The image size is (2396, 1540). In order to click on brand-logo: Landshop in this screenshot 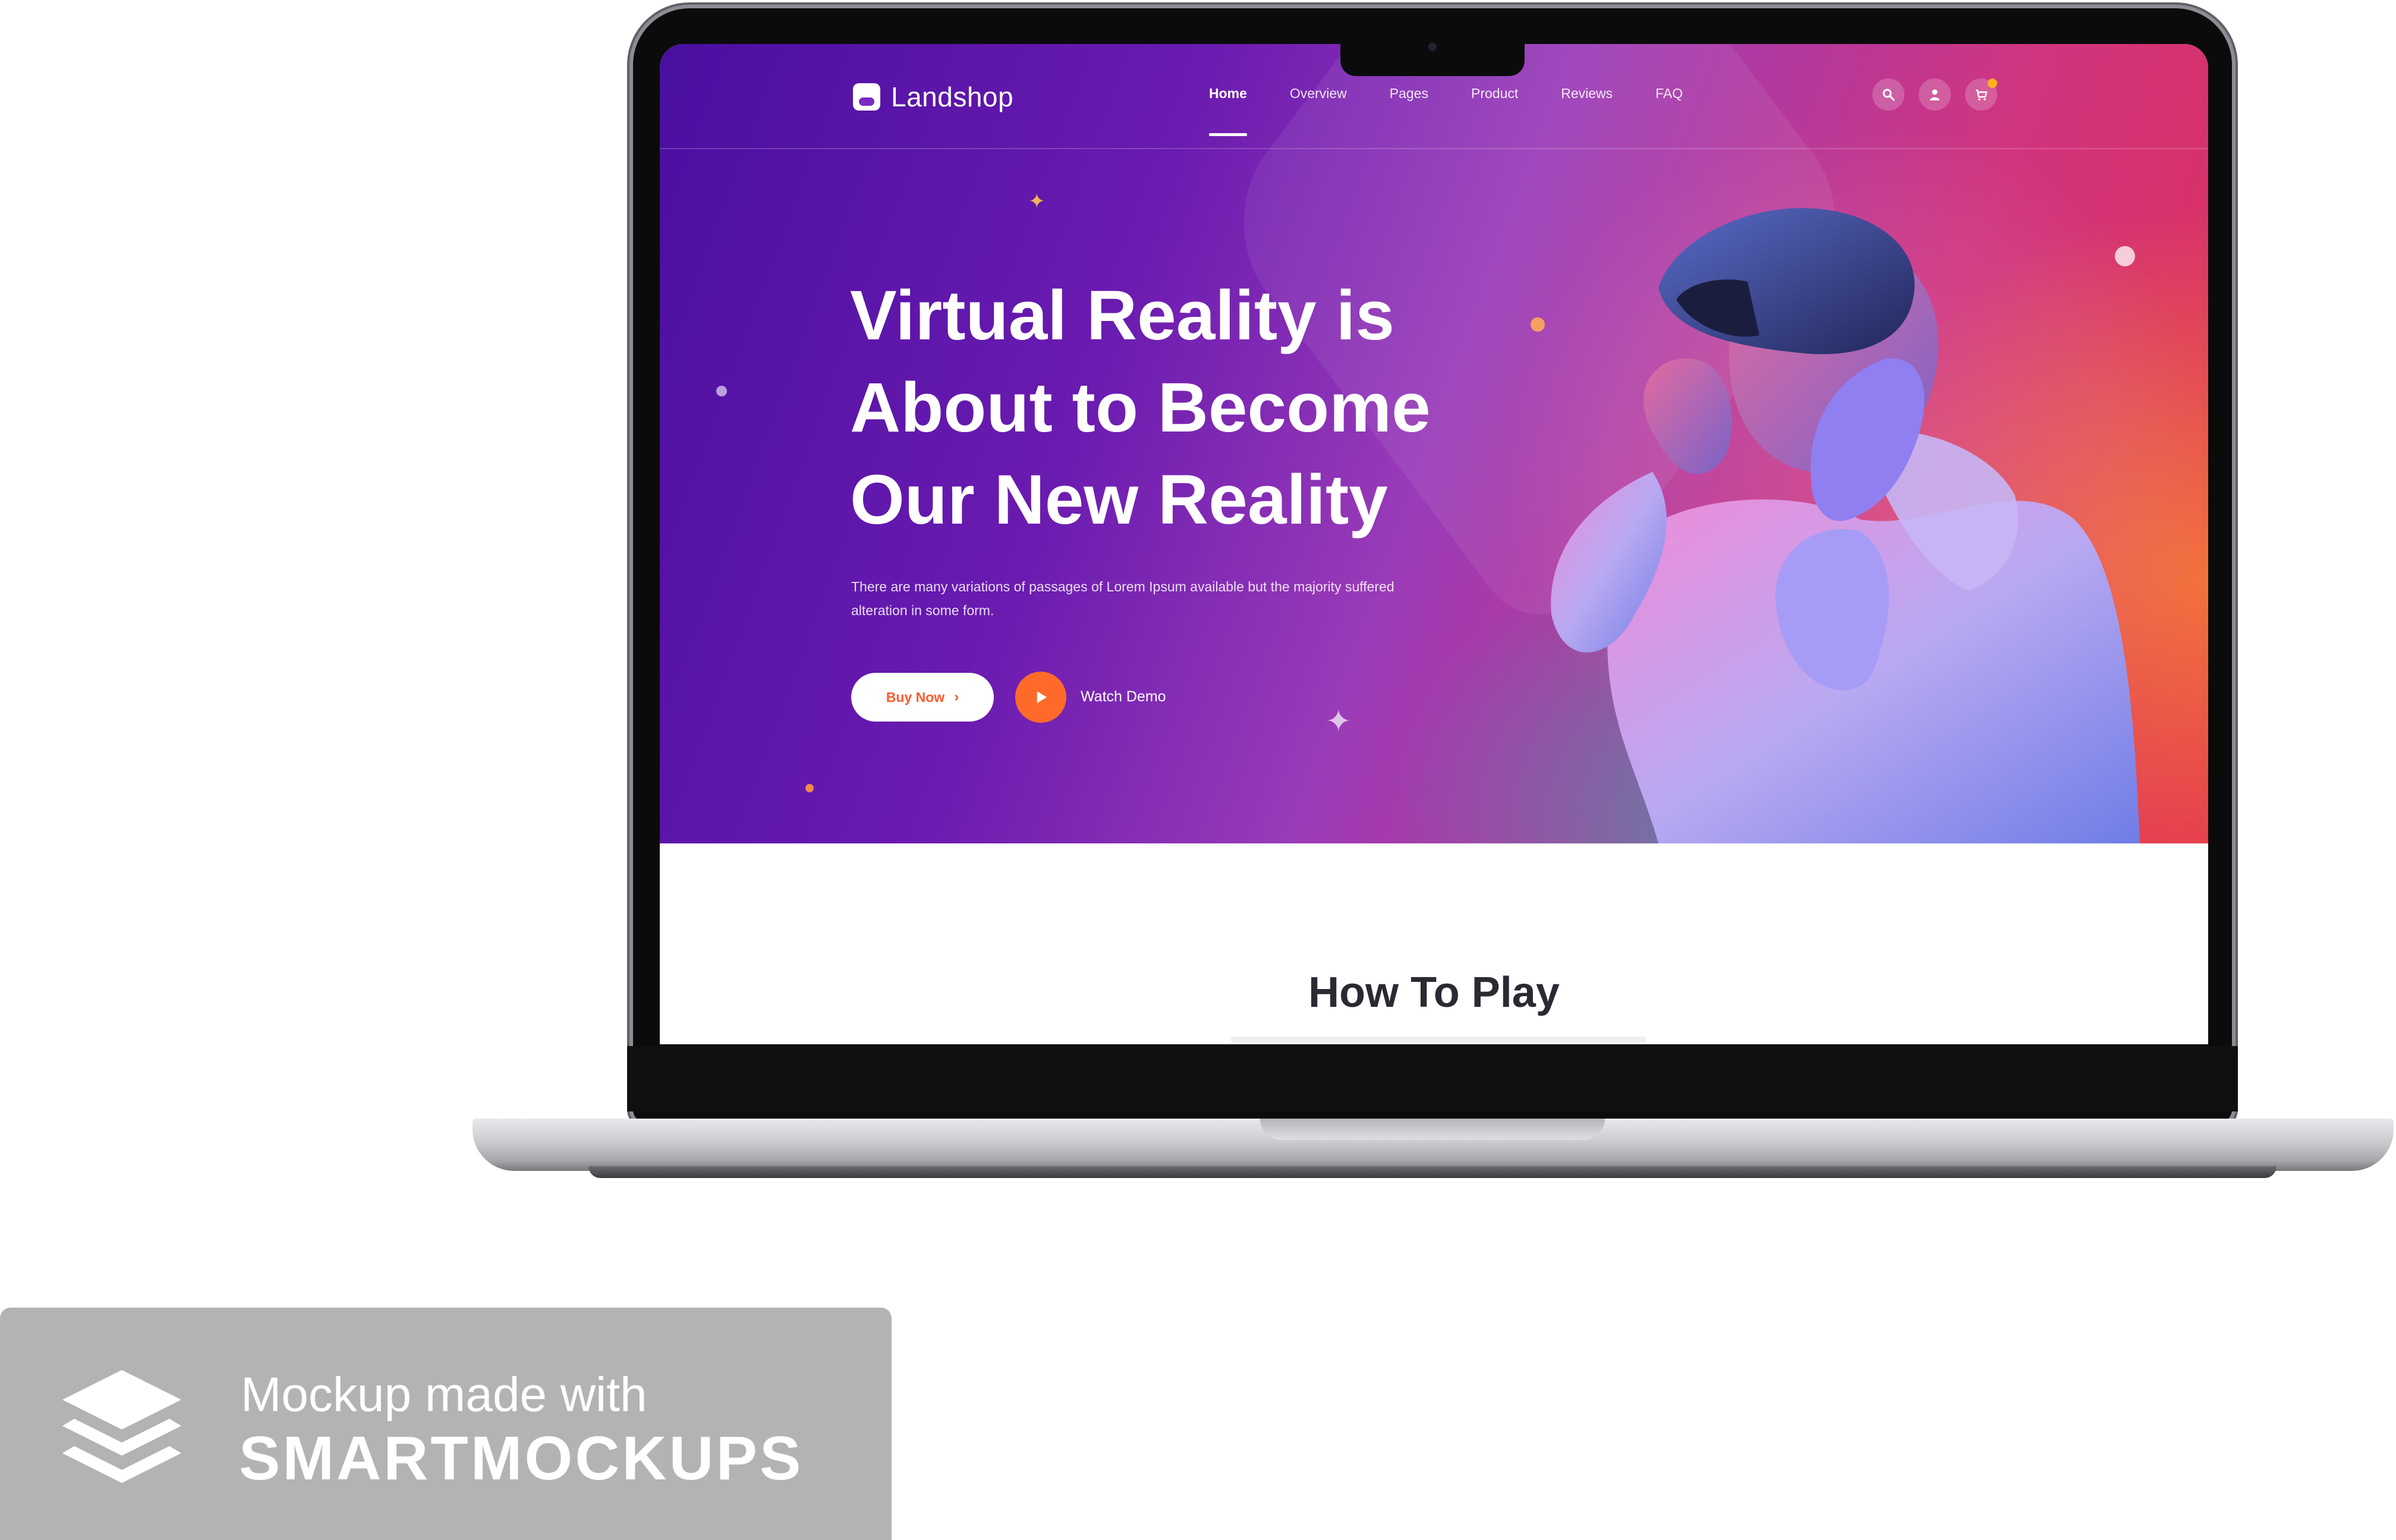, I will do `click(933, 97)`.